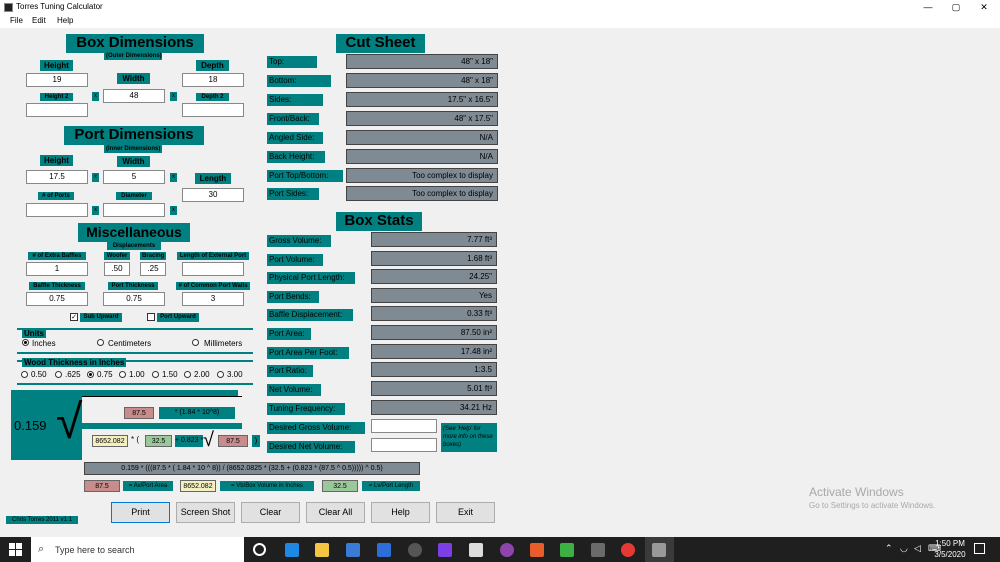  Describe the element at coordinates (16, 20) in the screenshot. I see `menu-file: File` at that location.